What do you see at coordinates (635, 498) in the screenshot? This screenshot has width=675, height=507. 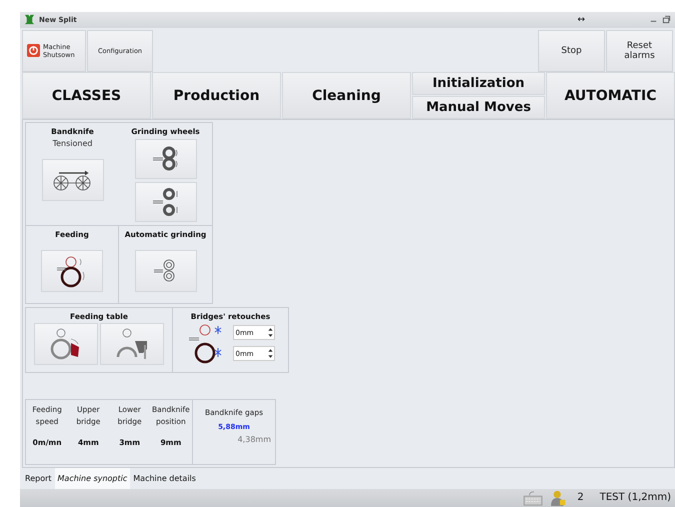 I see `mode-indicator: TEST (1,2mm)` at bounding box center [635, 498].